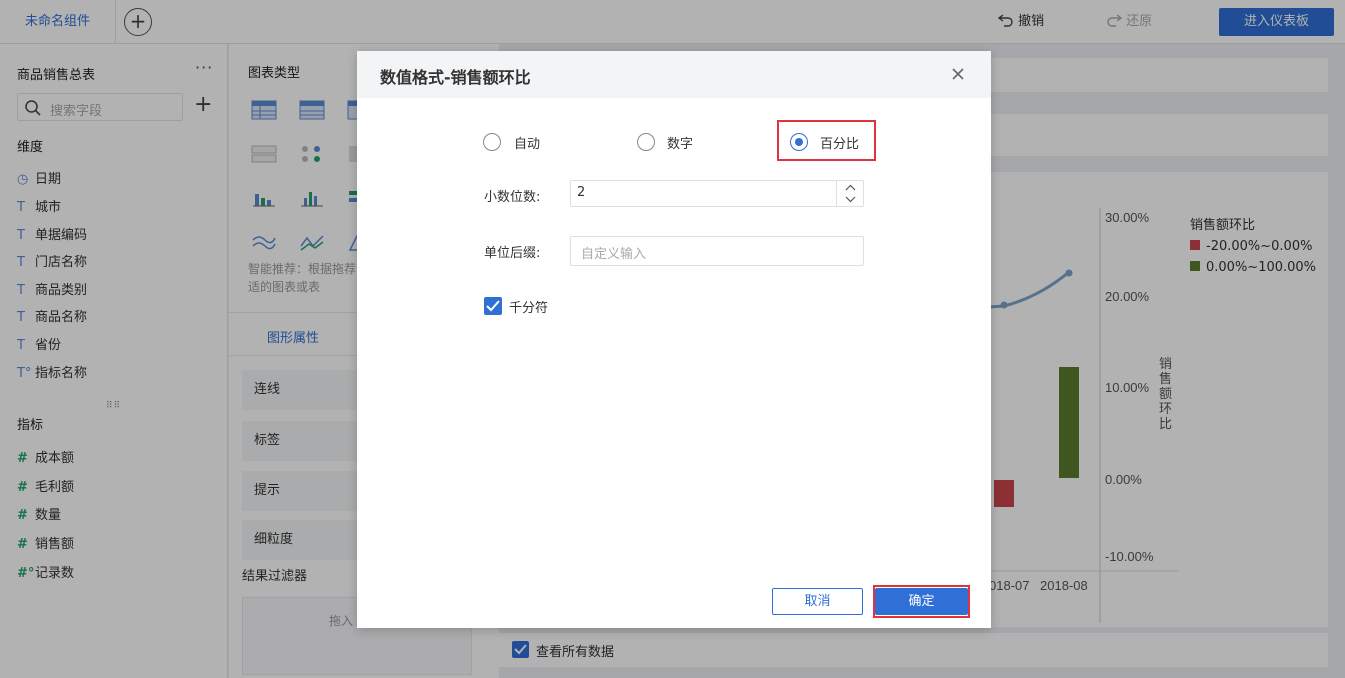  Describe the element at coordinates (850, 187) in the screenshot. I see `chevron-up-icon` at that location.